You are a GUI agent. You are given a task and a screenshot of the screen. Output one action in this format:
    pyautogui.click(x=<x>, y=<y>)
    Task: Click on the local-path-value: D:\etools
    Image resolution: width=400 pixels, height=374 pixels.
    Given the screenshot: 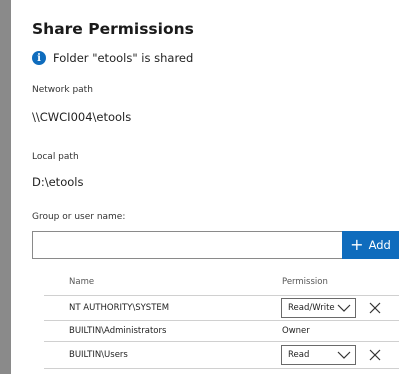 What is the action you would take?
    pyautogui.click(x=58, y=182)
    